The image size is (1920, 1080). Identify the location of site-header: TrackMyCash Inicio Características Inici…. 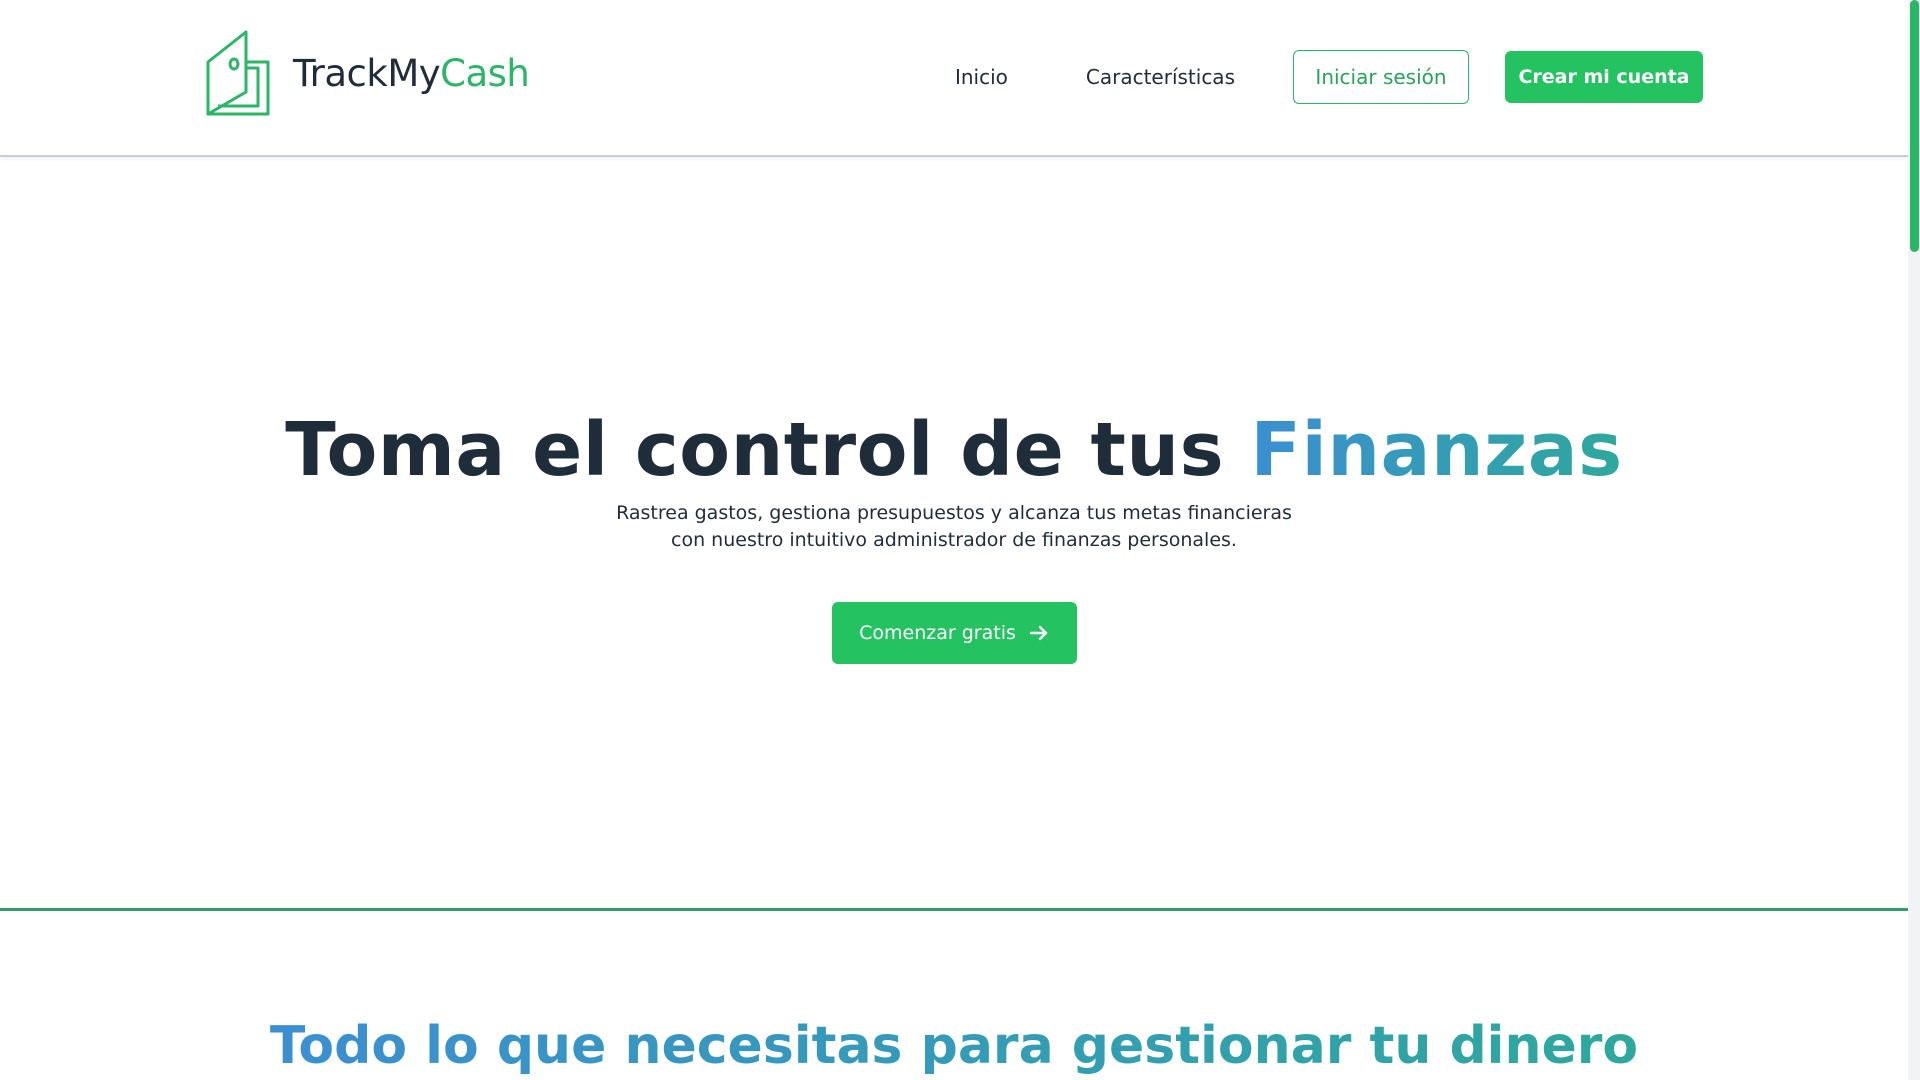
(954, 78).